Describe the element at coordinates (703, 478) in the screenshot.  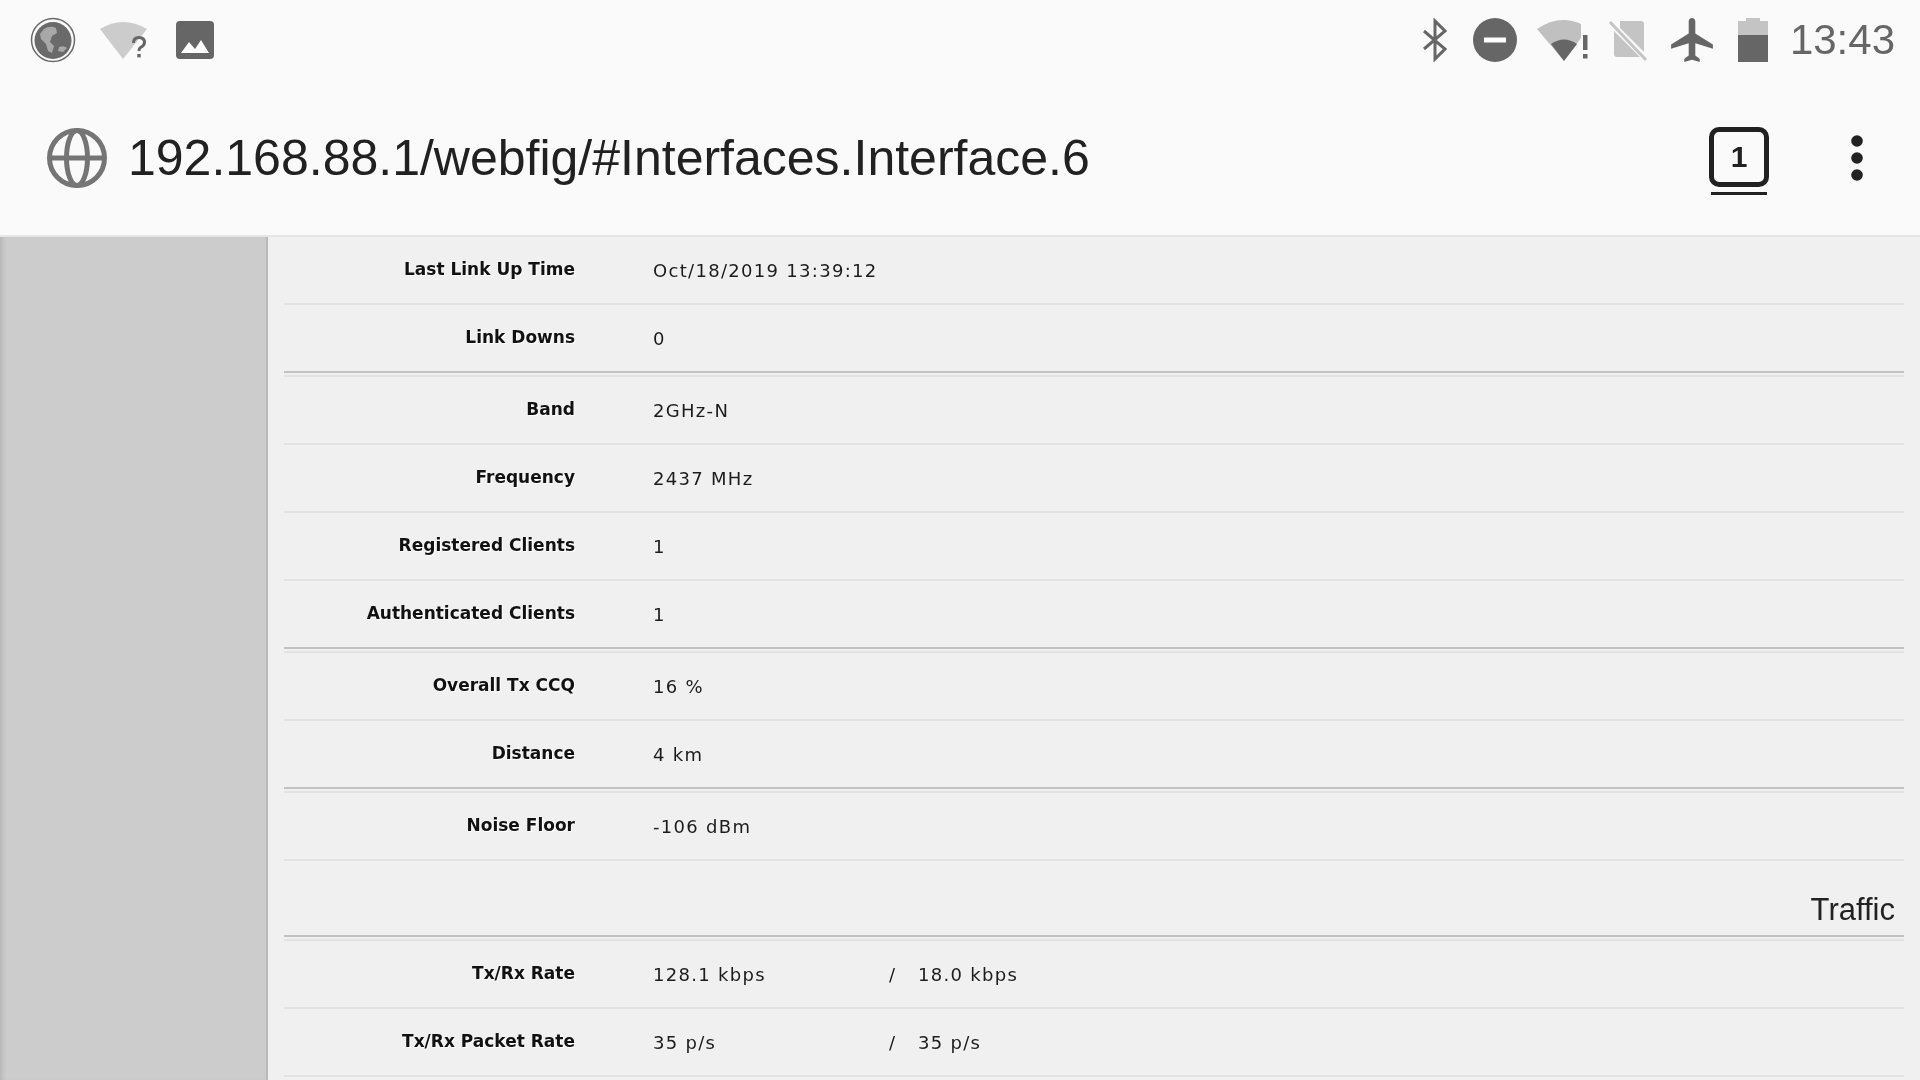
I see `field-value: 2437 MHz` at that location.